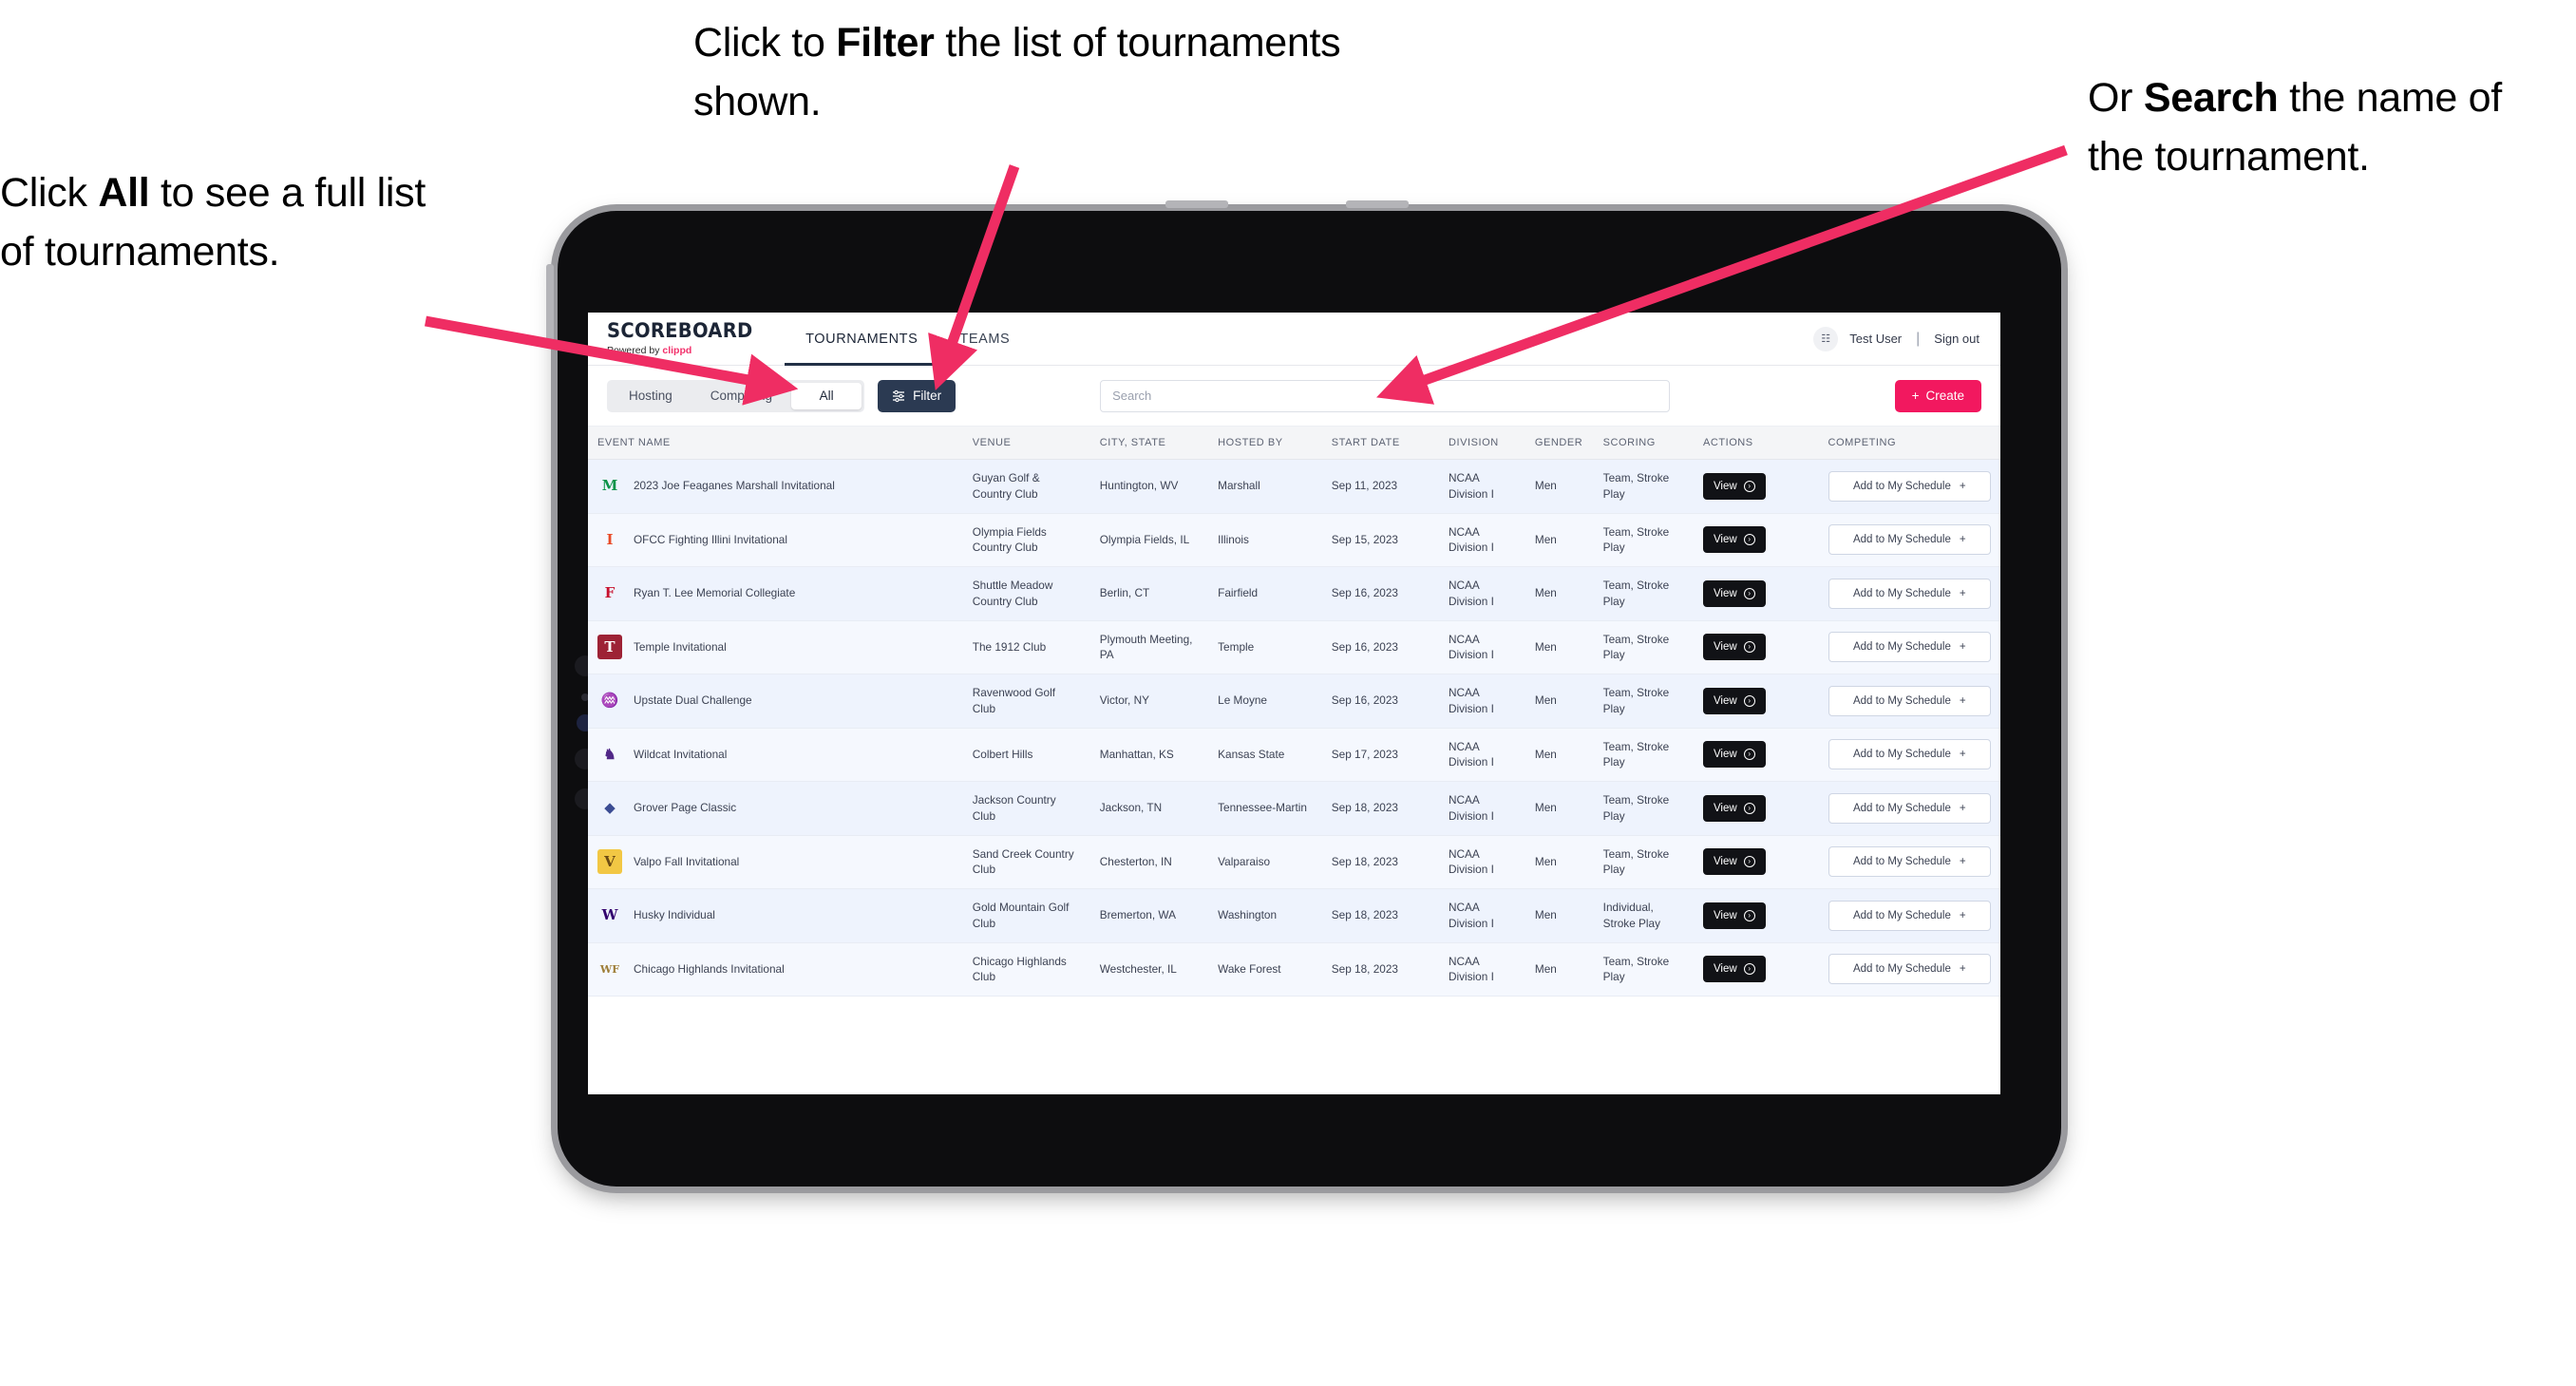 The width and height of the screenshot is (2576, 1386). Describe the element at coordinates (775, 539) in the screenshot. I see `event-name-cell: I OFCC Fighting Illini Invitational` at that location.